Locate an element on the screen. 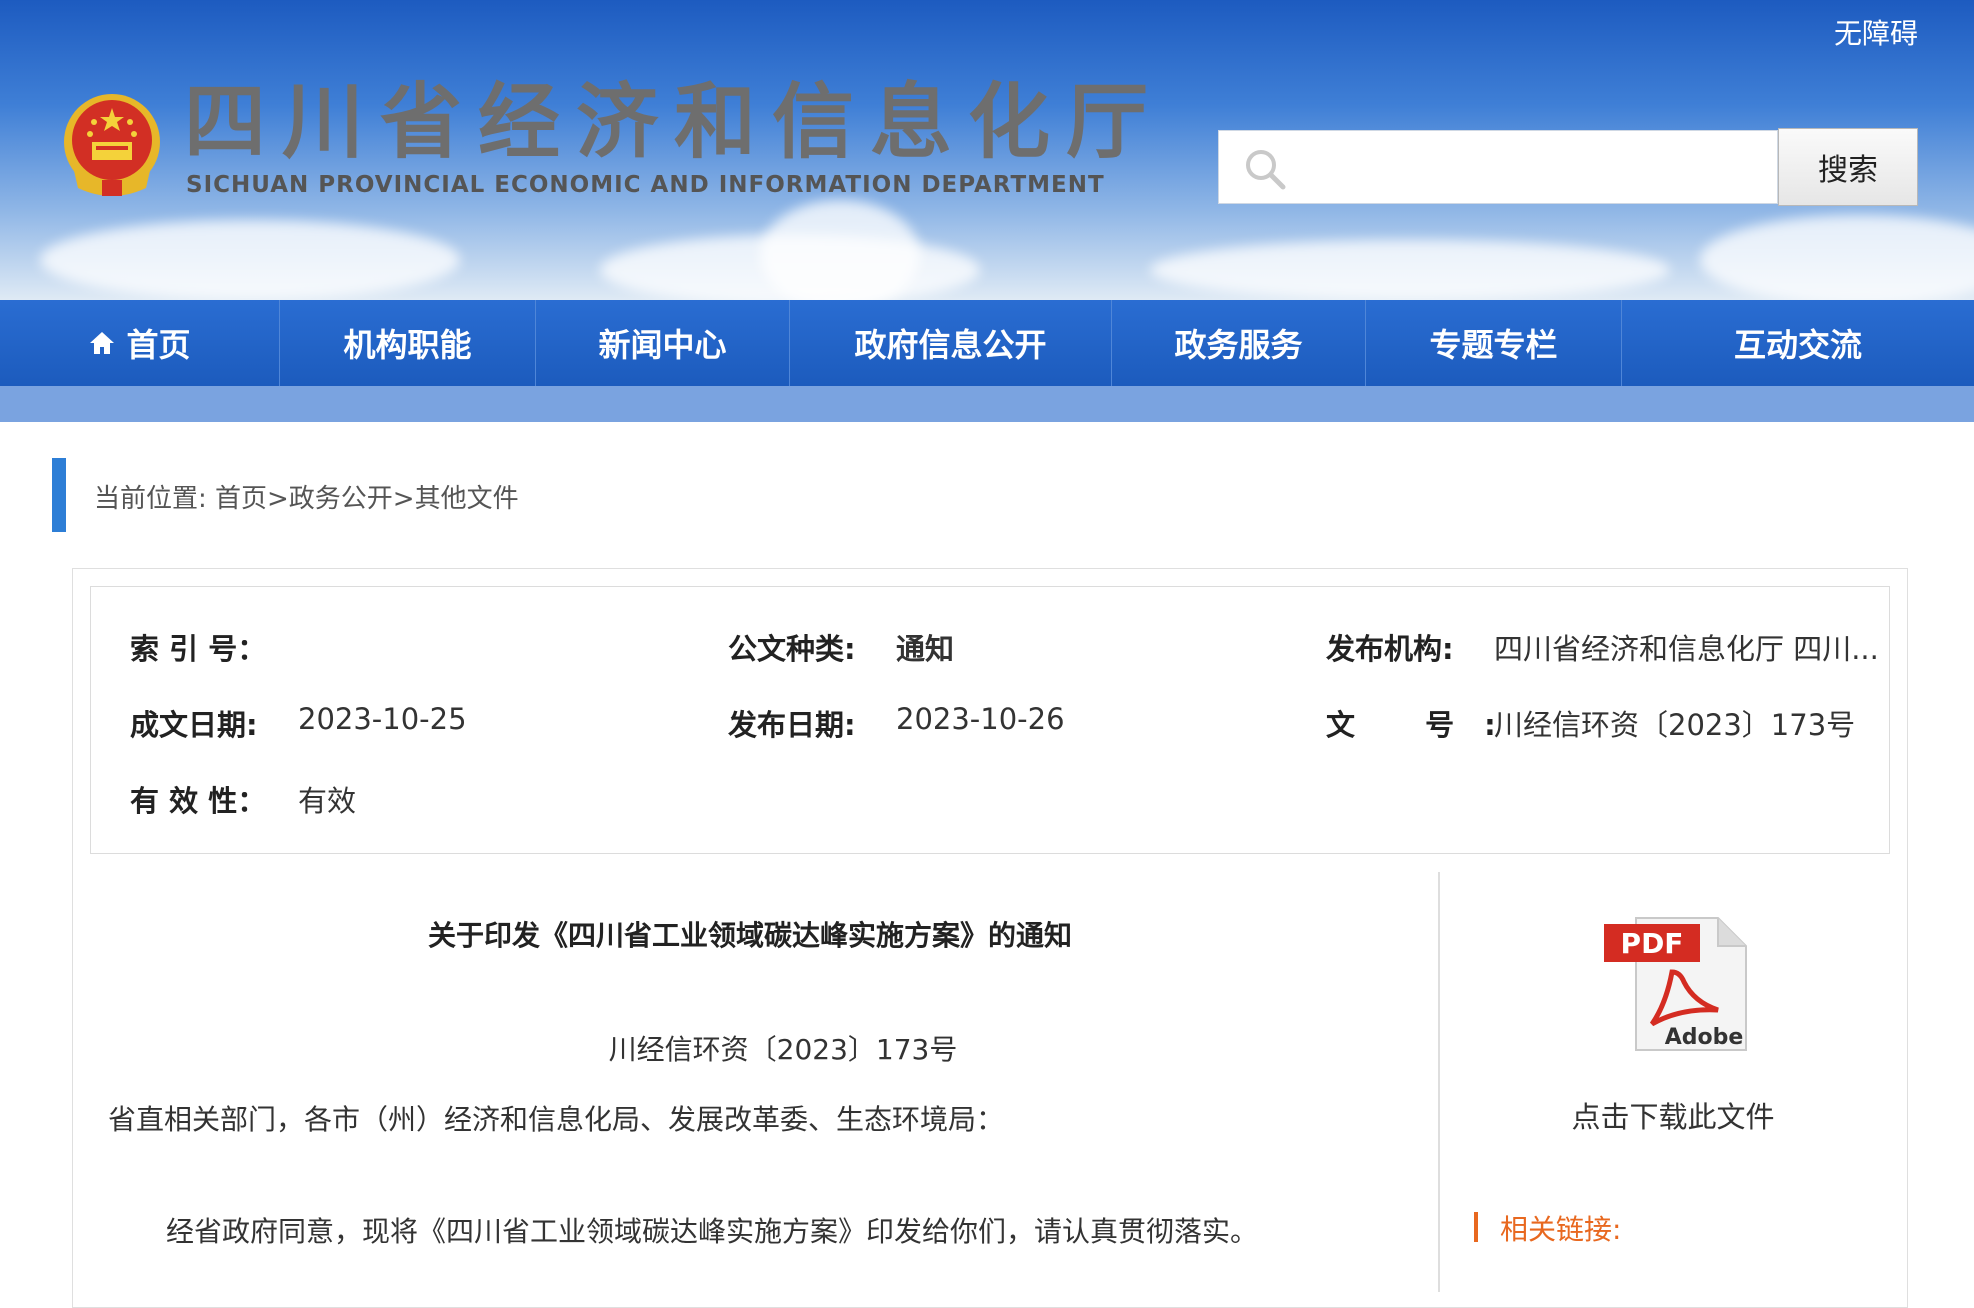  site-title: 四川省经济和信息化厅 is located at coordinates (674, 122).